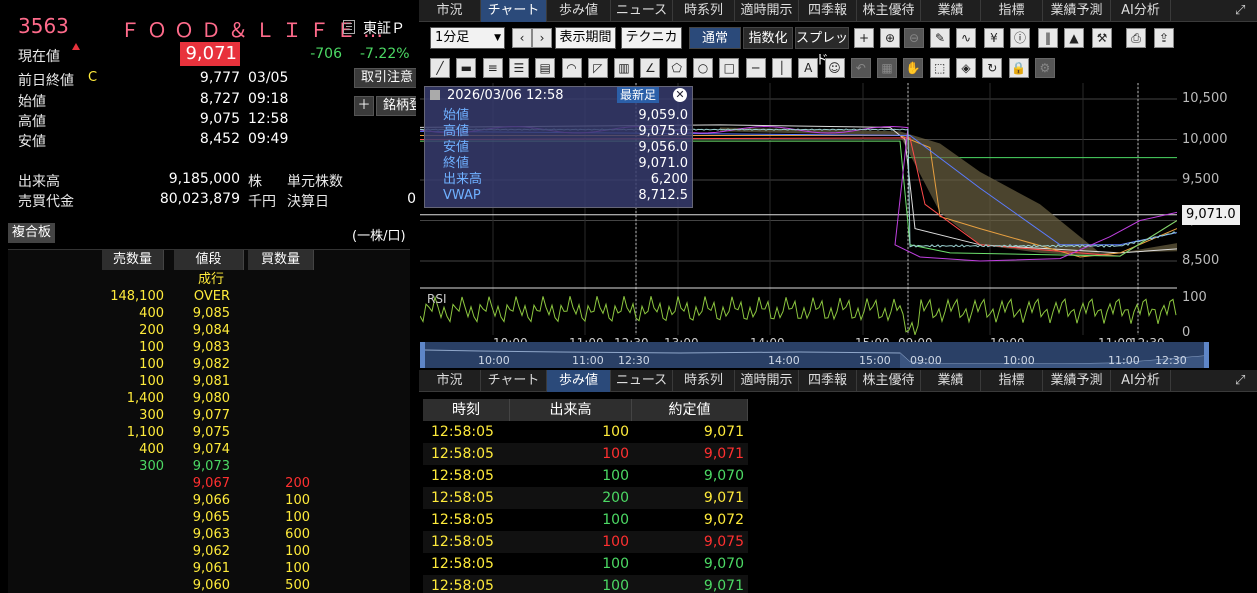 Image resolution: width=1257 pixels, height=593 pixels. What do you see at coordinates (32, 233) in the screenshot?
I see `composite-board-tab: 複合板` at bounding box center [32, 233].